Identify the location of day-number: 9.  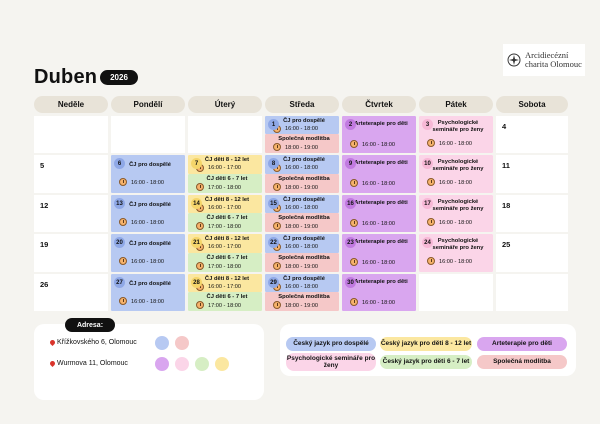
(350, 163).